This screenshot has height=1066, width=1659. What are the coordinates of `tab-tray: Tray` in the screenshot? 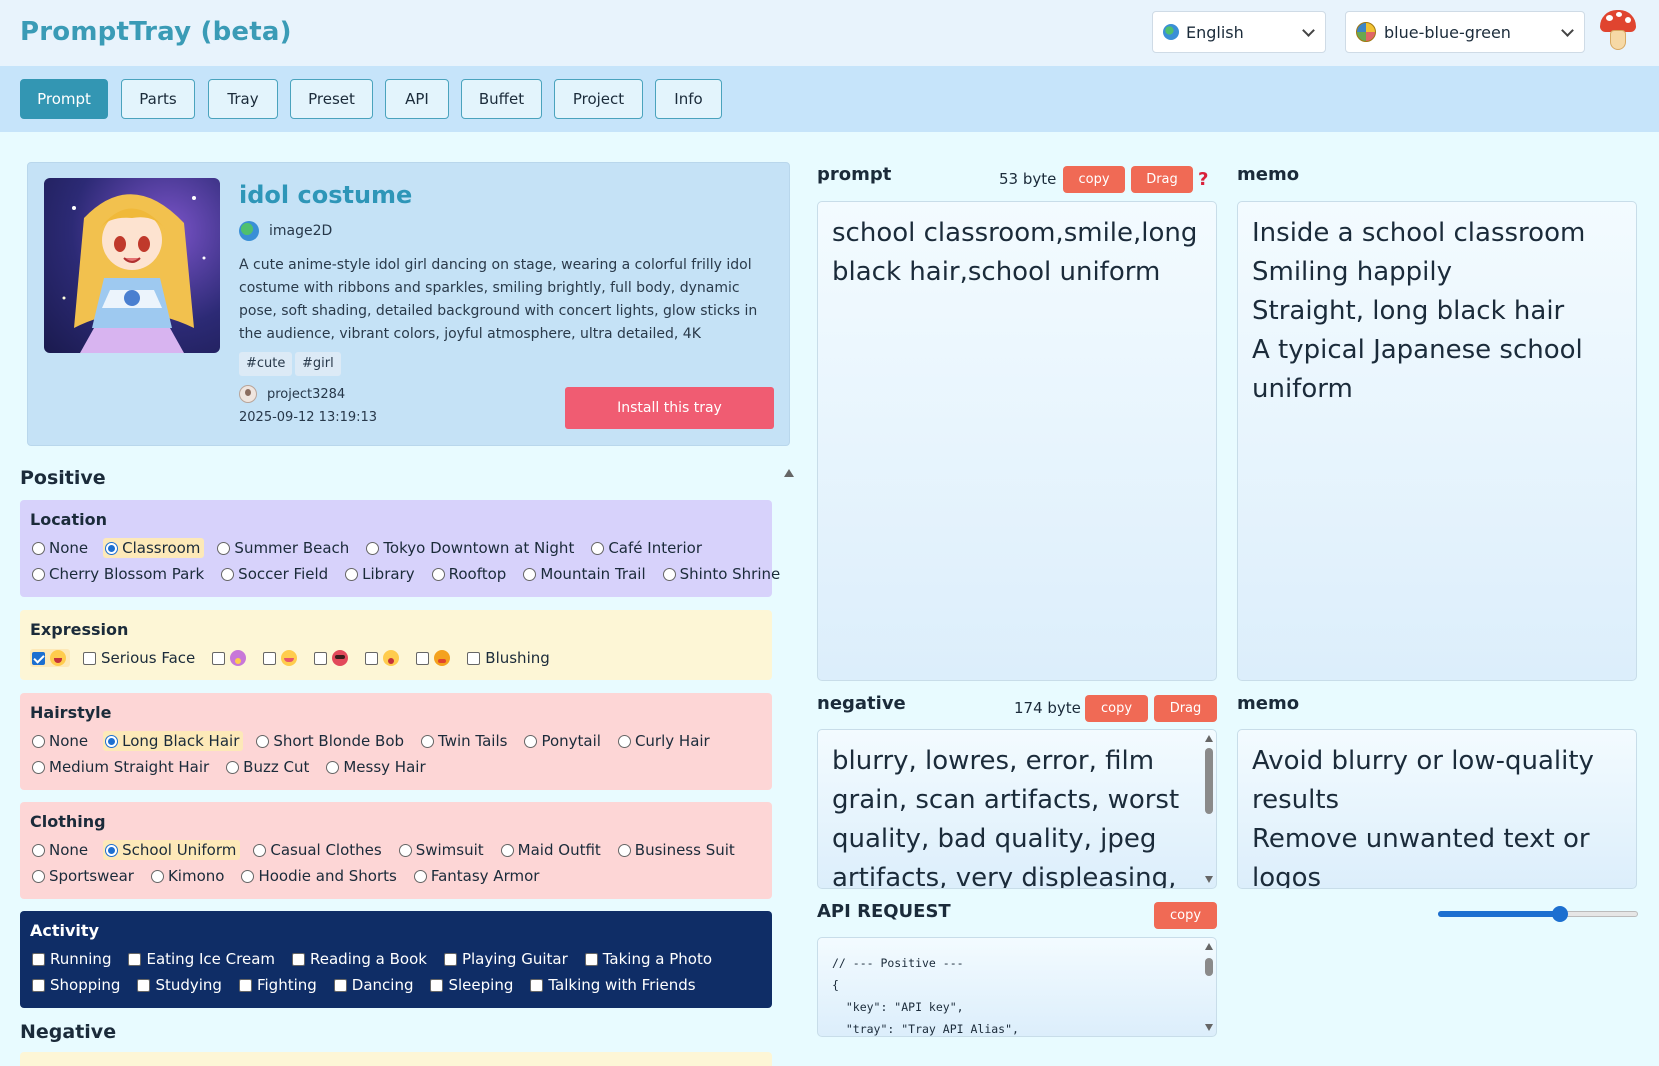 It's located at (243, 99).